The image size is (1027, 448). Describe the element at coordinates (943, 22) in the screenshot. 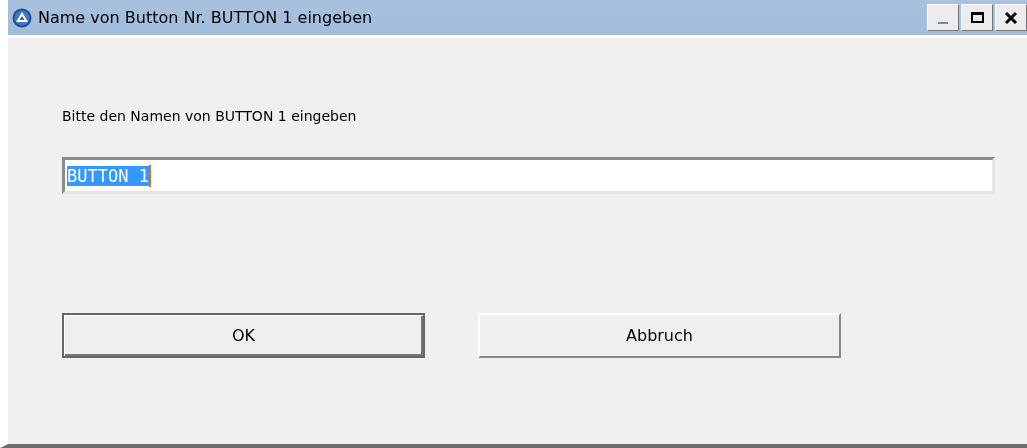

I see `minimize-icon` at that location.